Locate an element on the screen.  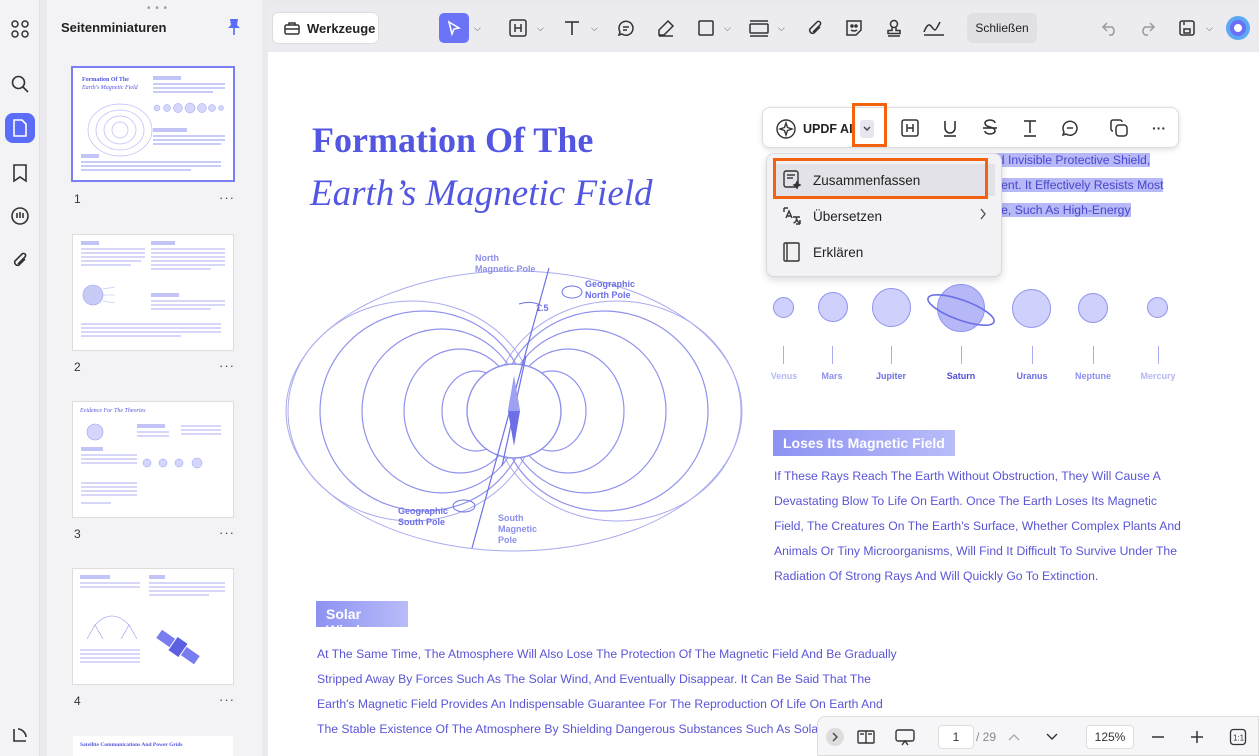
section-heading-solar-wind: Solar Wind is located at coordinates (362, 619).